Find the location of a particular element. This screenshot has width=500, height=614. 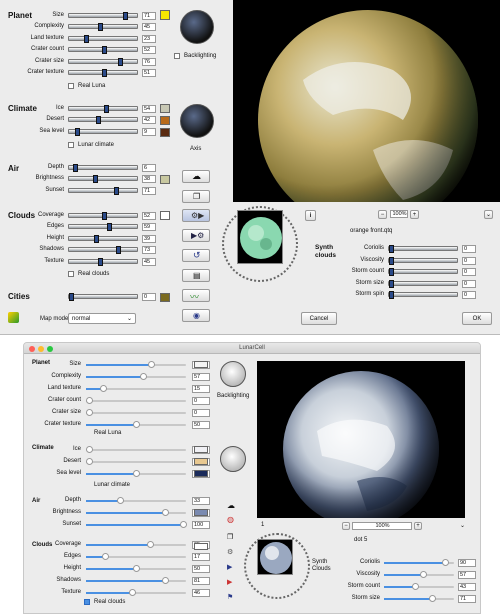

close-button is located at coordinates (32, 349).